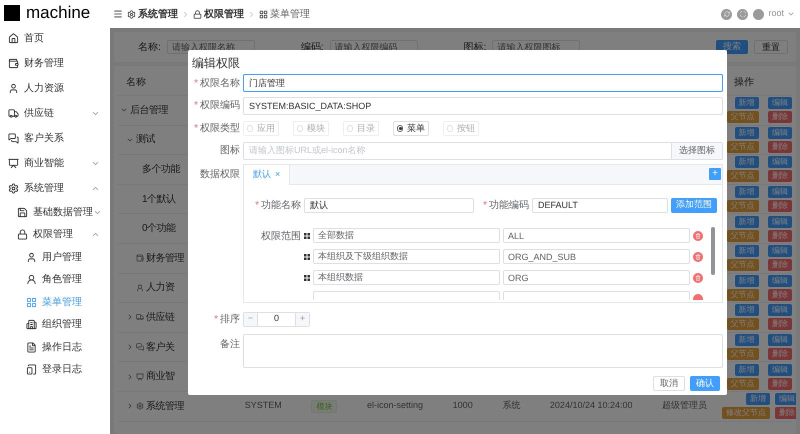 This screenshot has width=800, height=434. I want to click on scope-code-field: ORG_AND_SUB, so click(596, 256).